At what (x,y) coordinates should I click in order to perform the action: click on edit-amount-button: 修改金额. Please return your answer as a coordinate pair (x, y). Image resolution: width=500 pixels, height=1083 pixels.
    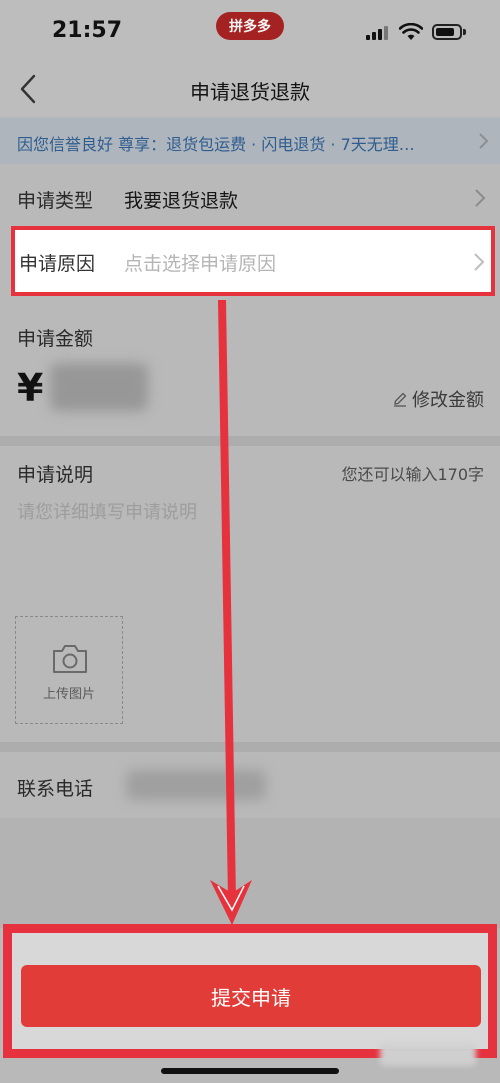
    Looking at the image, I should click on (438, 399).